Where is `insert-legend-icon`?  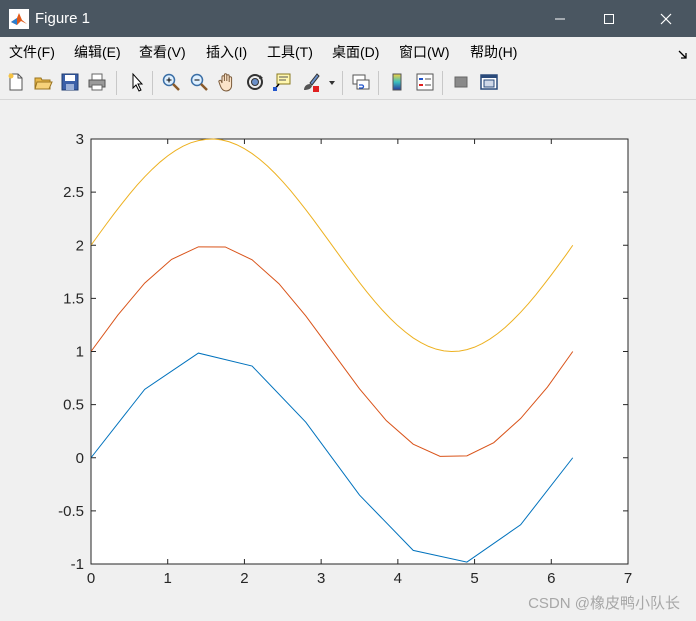 insert-legend-icon is located at coordinates (425, 82).